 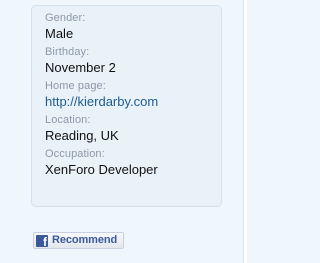 What do you see at coordinates (133, 101) in the screenshot?
I see `home-page-link: http://kierdarby.com` at bounding box center [133, 101].